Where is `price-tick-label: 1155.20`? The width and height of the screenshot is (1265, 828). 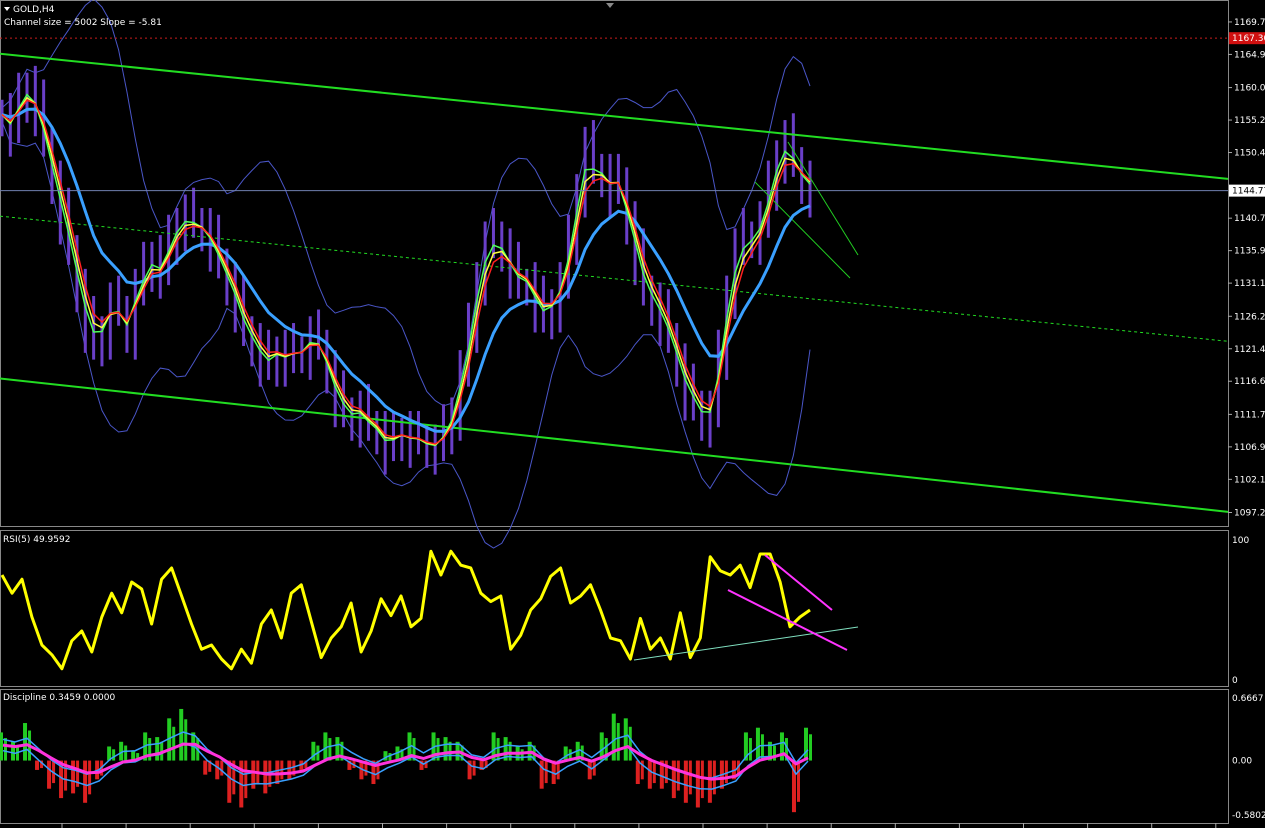 price-tick-label: 1155.20 is located at coordinates (1249, 121).